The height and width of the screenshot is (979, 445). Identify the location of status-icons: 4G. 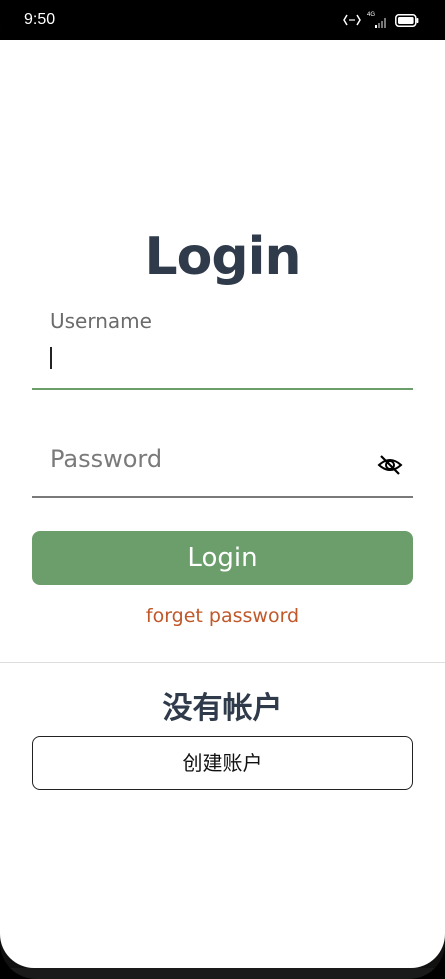
(381, 21).